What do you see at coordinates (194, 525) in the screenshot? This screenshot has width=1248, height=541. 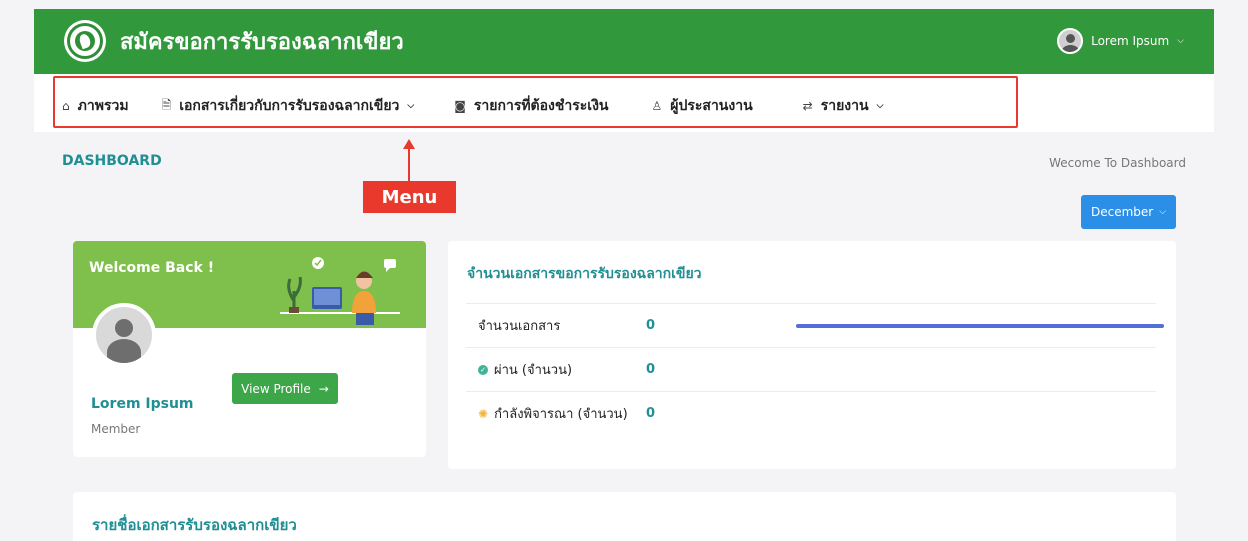 I see `list-title: รายชื่อเอกสารรับรองฉลากเขียว` at bounding box center [194, 525].